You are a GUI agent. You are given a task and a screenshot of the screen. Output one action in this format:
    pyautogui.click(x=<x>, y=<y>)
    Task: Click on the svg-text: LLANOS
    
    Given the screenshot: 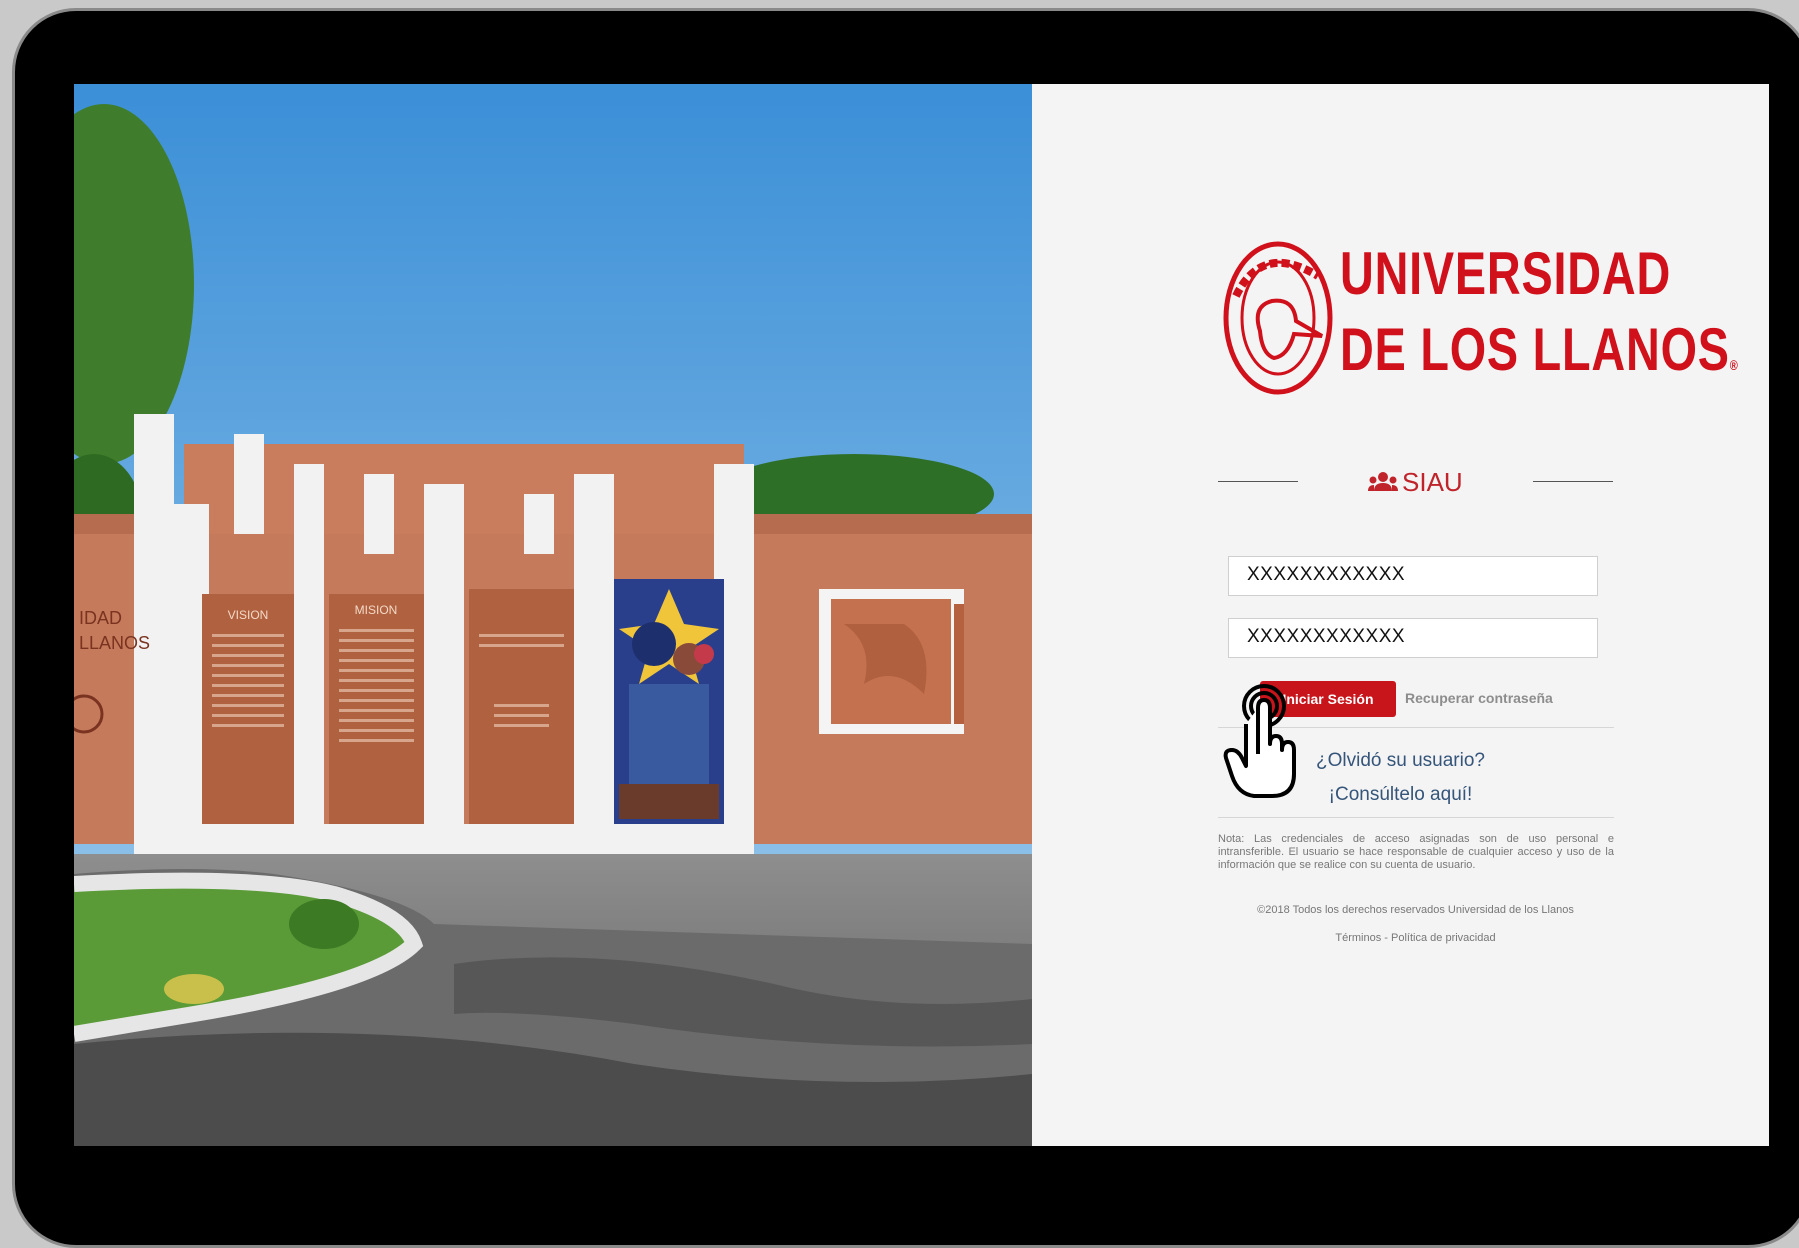 What is the action you would take?
    pyautogui.click(x=114, y=643)
    